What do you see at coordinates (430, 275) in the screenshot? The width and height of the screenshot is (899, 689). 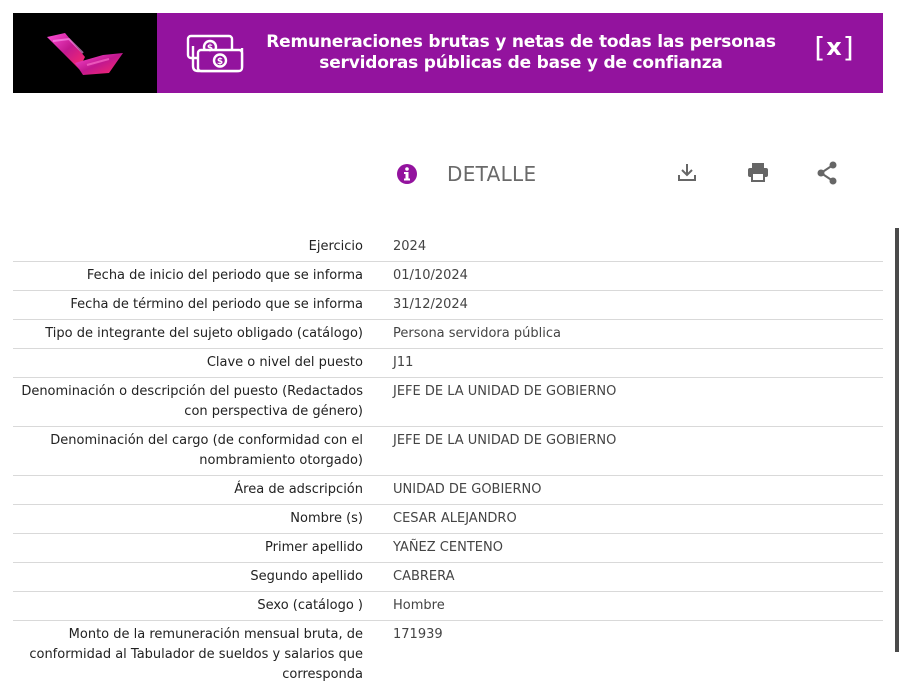 I see `field-value: 01/10/2024` at bounding box center [430, 275].